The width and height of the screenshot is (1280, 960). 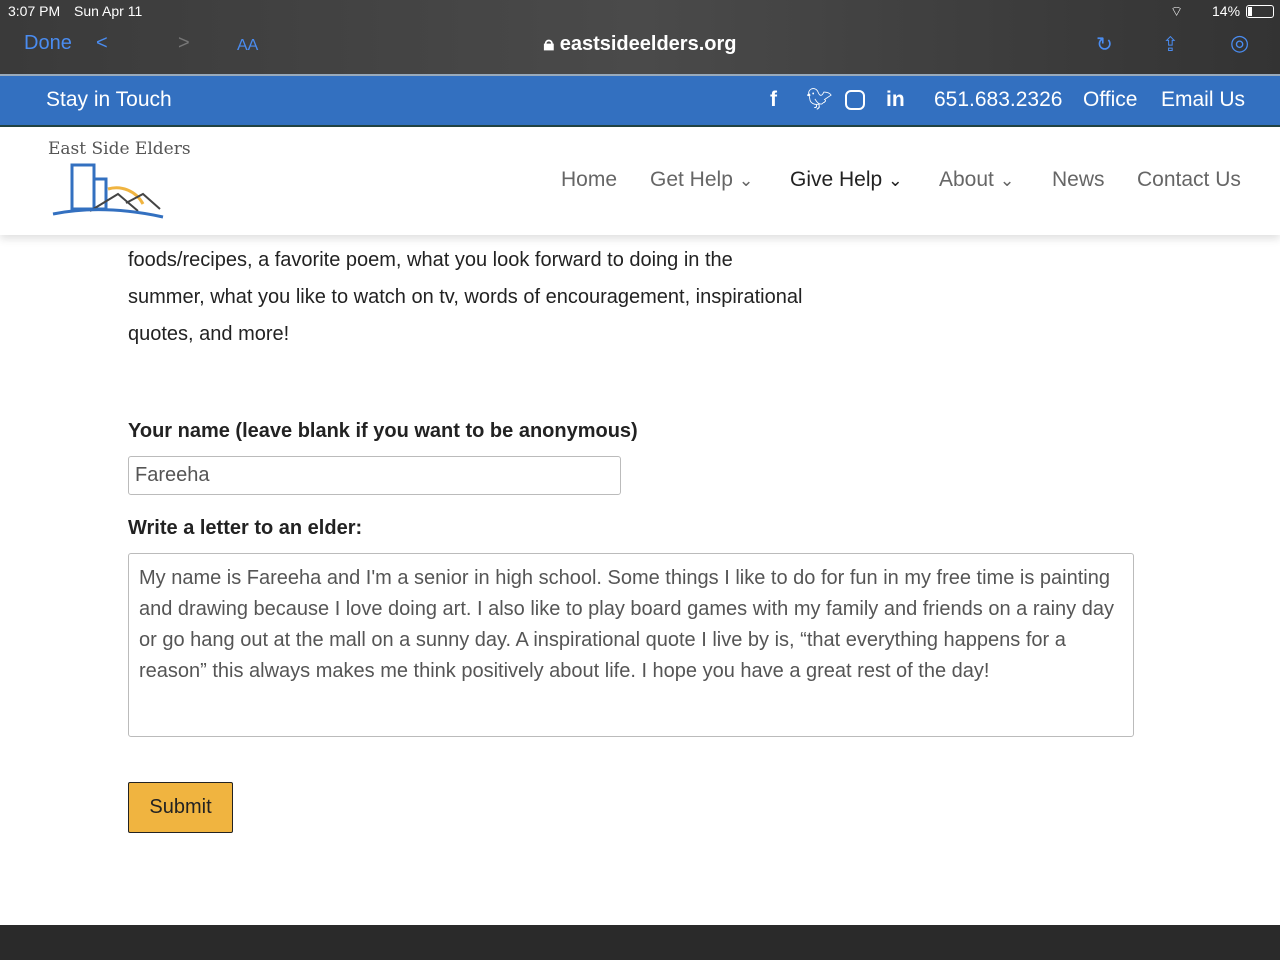 What do you see at coordinates (374, 475) in the screenshot?
I see `name-input: Fareeha` at bounding box center [374, 475].